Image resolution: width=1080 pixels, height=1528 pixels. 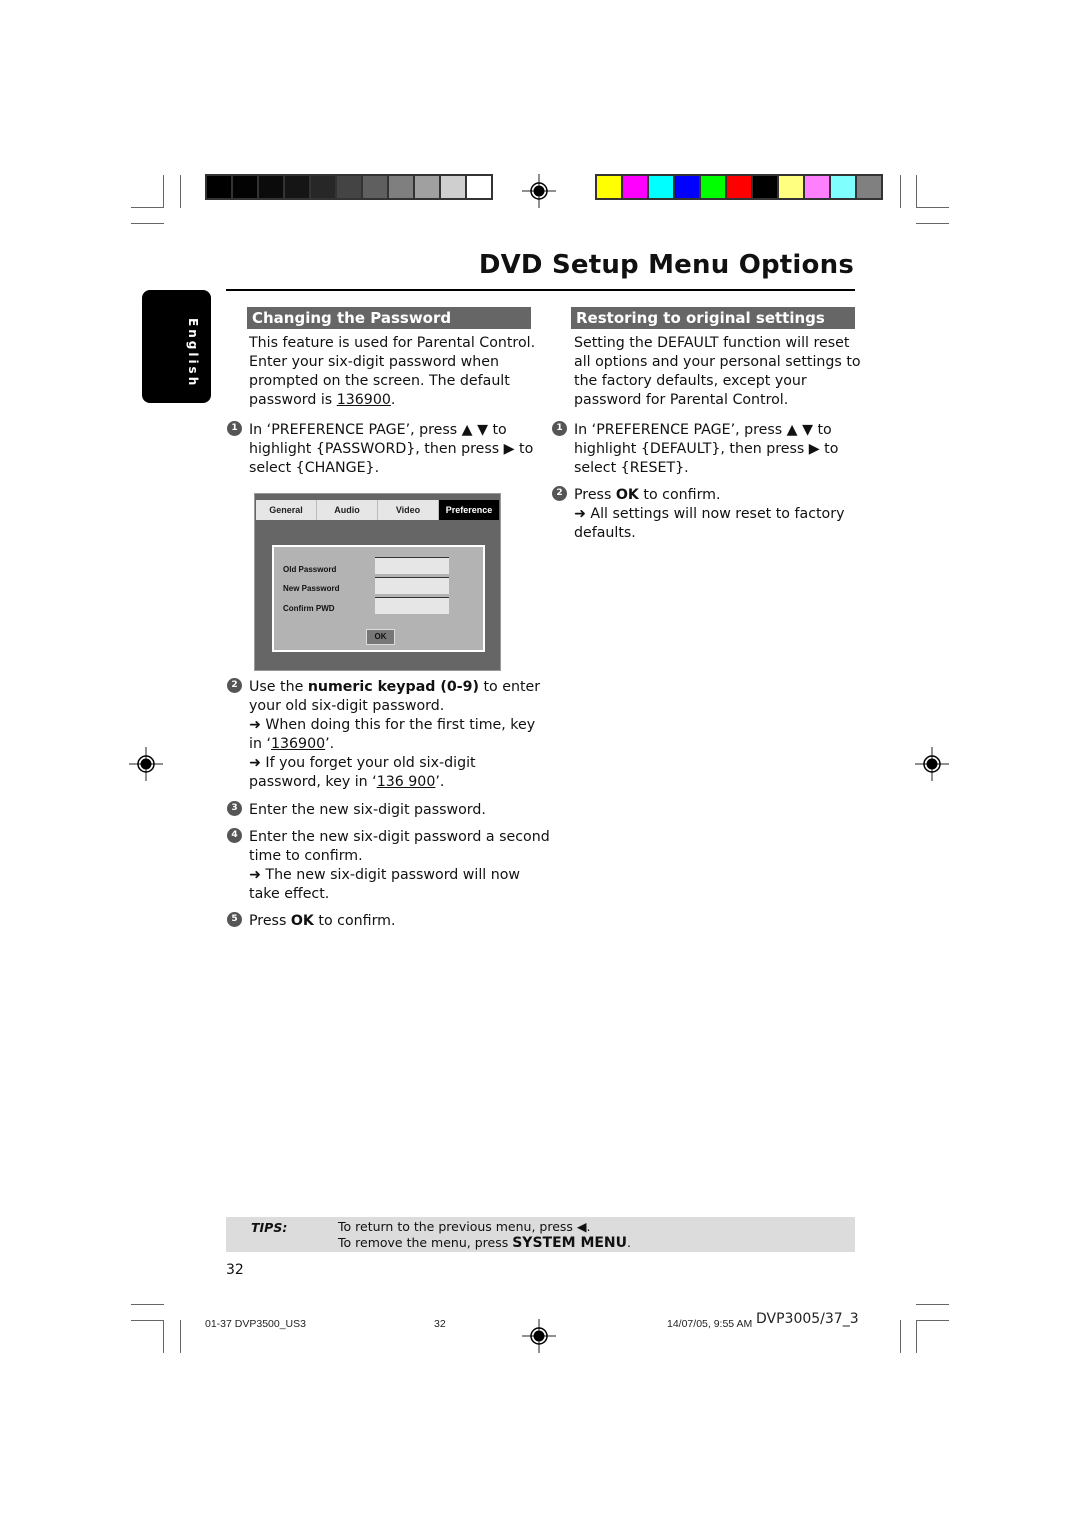 I want to click on step-number-1: 1, so click(x=234, y=428).